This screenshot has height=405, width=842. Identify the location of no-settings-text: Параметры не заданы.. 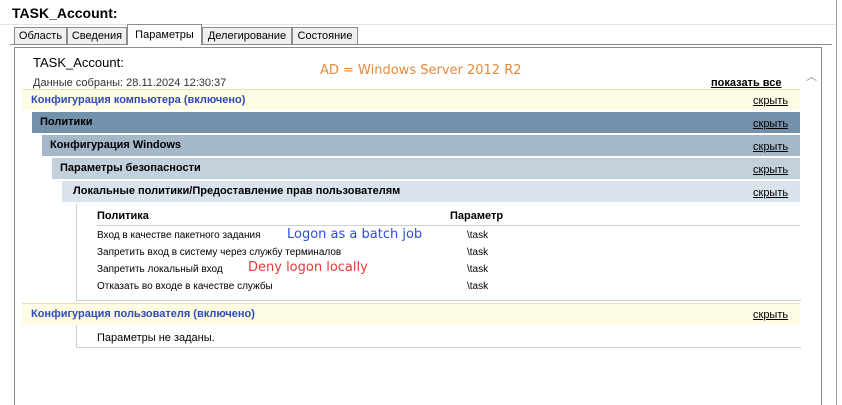
(156, 338).